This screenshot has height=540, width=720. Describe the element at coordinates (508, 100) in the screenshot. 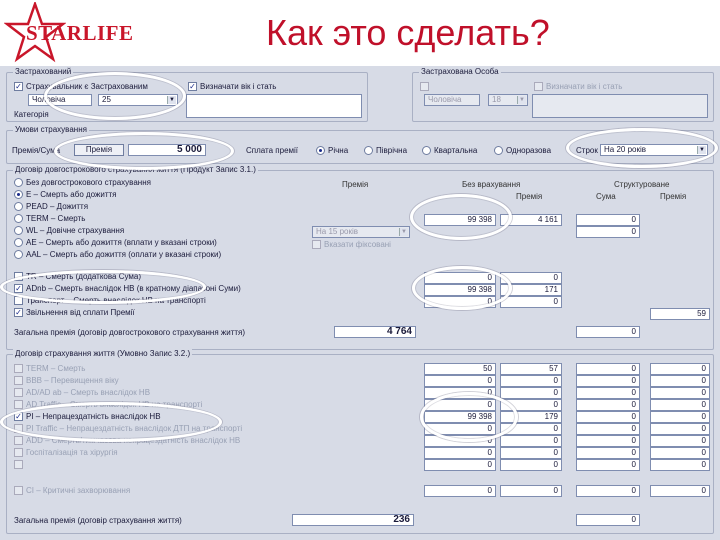

I see `insured2-age-select: 18 ▼` at that location.